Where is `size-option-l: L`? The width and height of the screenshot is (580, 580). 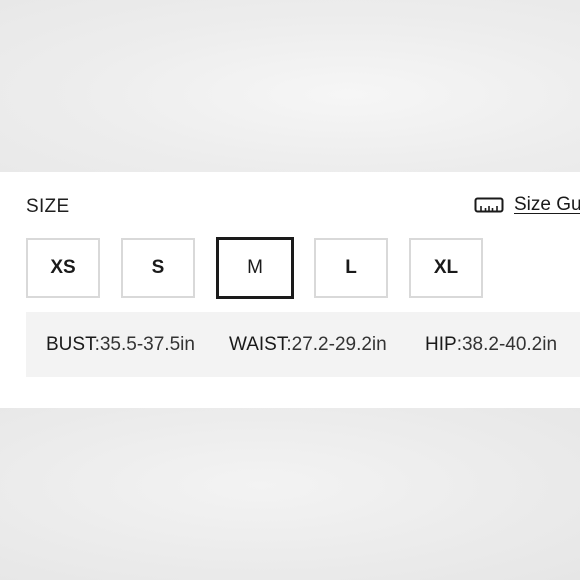
size-option-l: L is located at coordinates (351, 268).